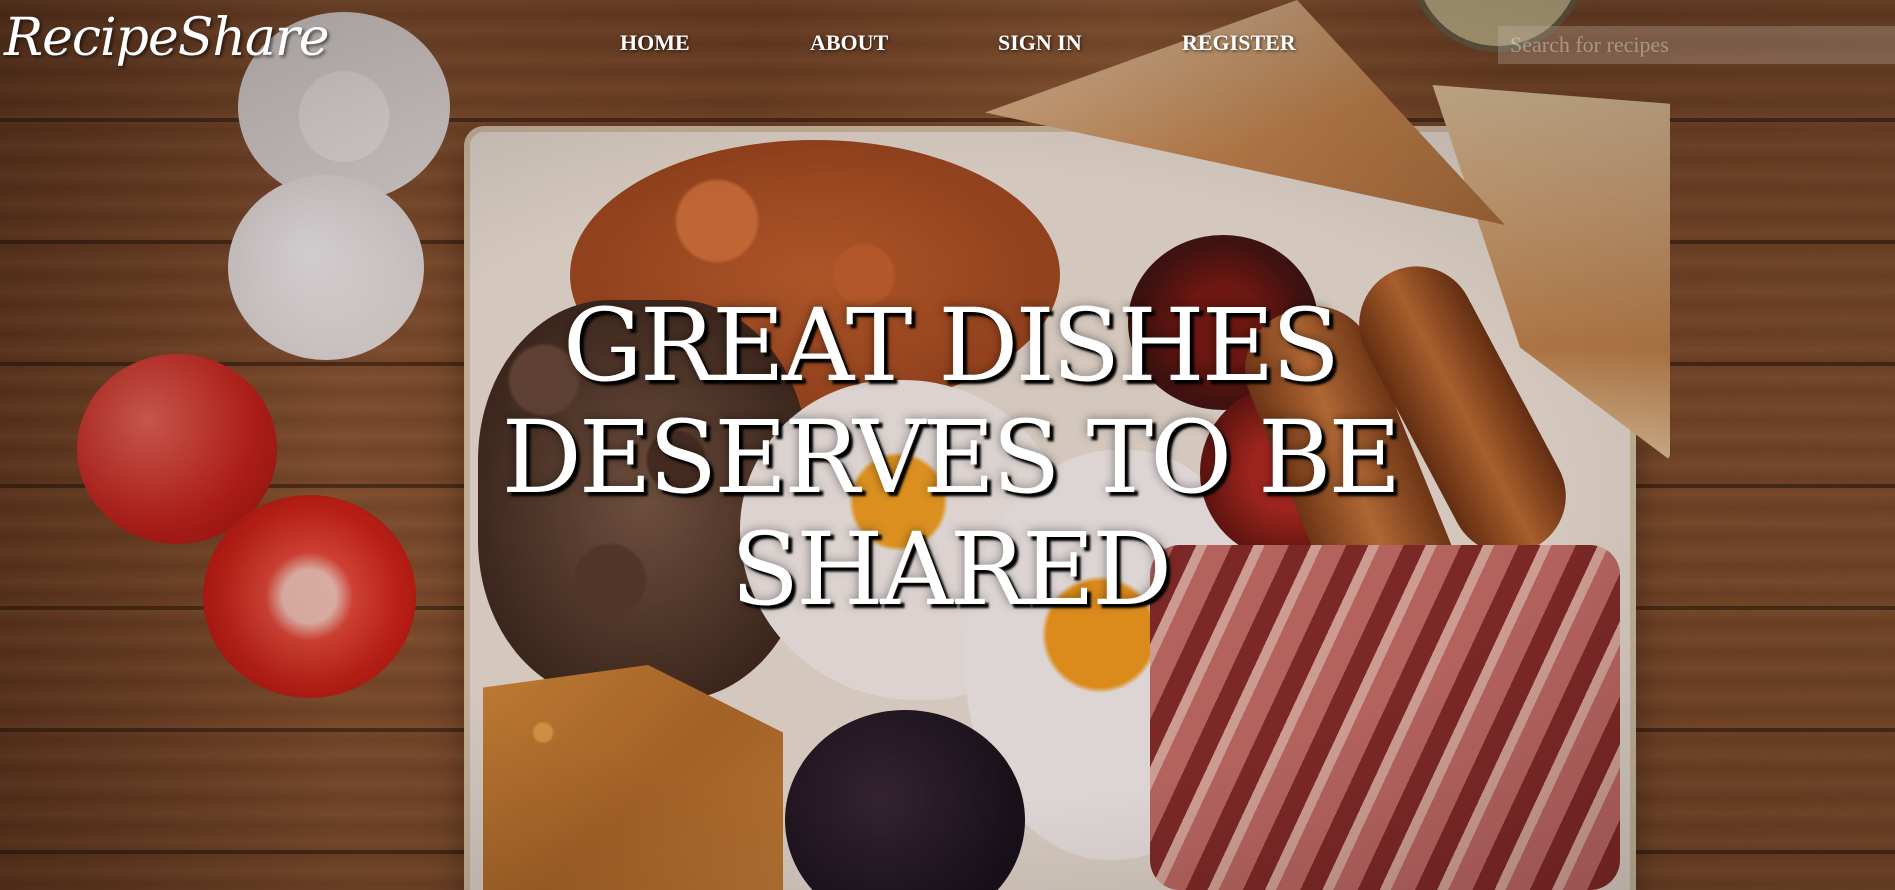  I want to click on nav-register-link: REGISTER, so click(1239, 43).